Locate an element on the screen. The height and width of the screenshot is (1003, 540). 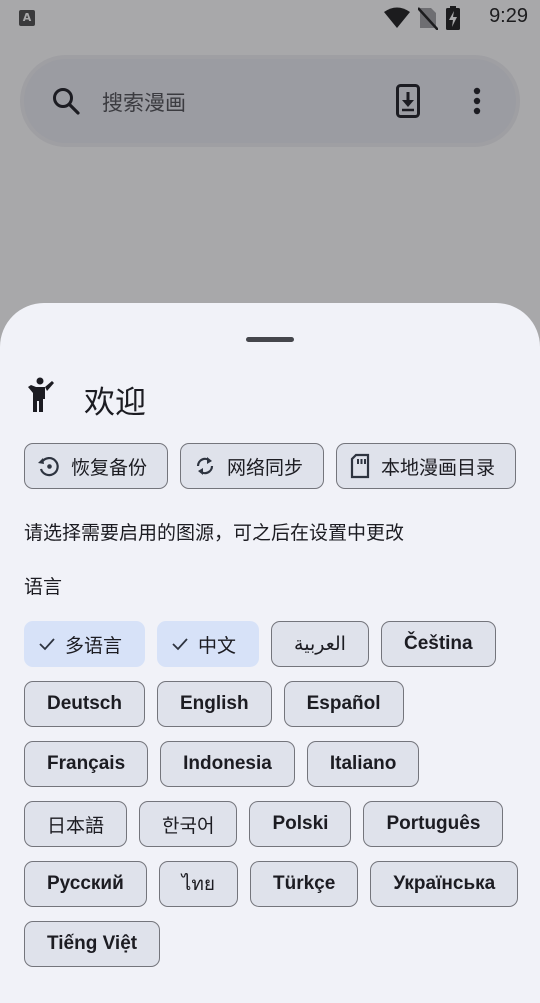
language-chip-label: English is located at coordinates (214, 703).